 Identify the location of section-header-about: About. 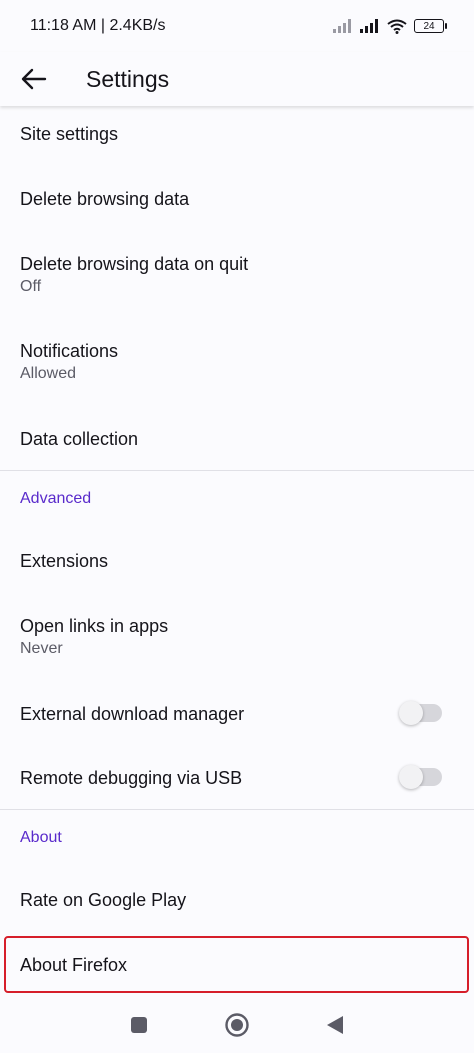
(41, 837).